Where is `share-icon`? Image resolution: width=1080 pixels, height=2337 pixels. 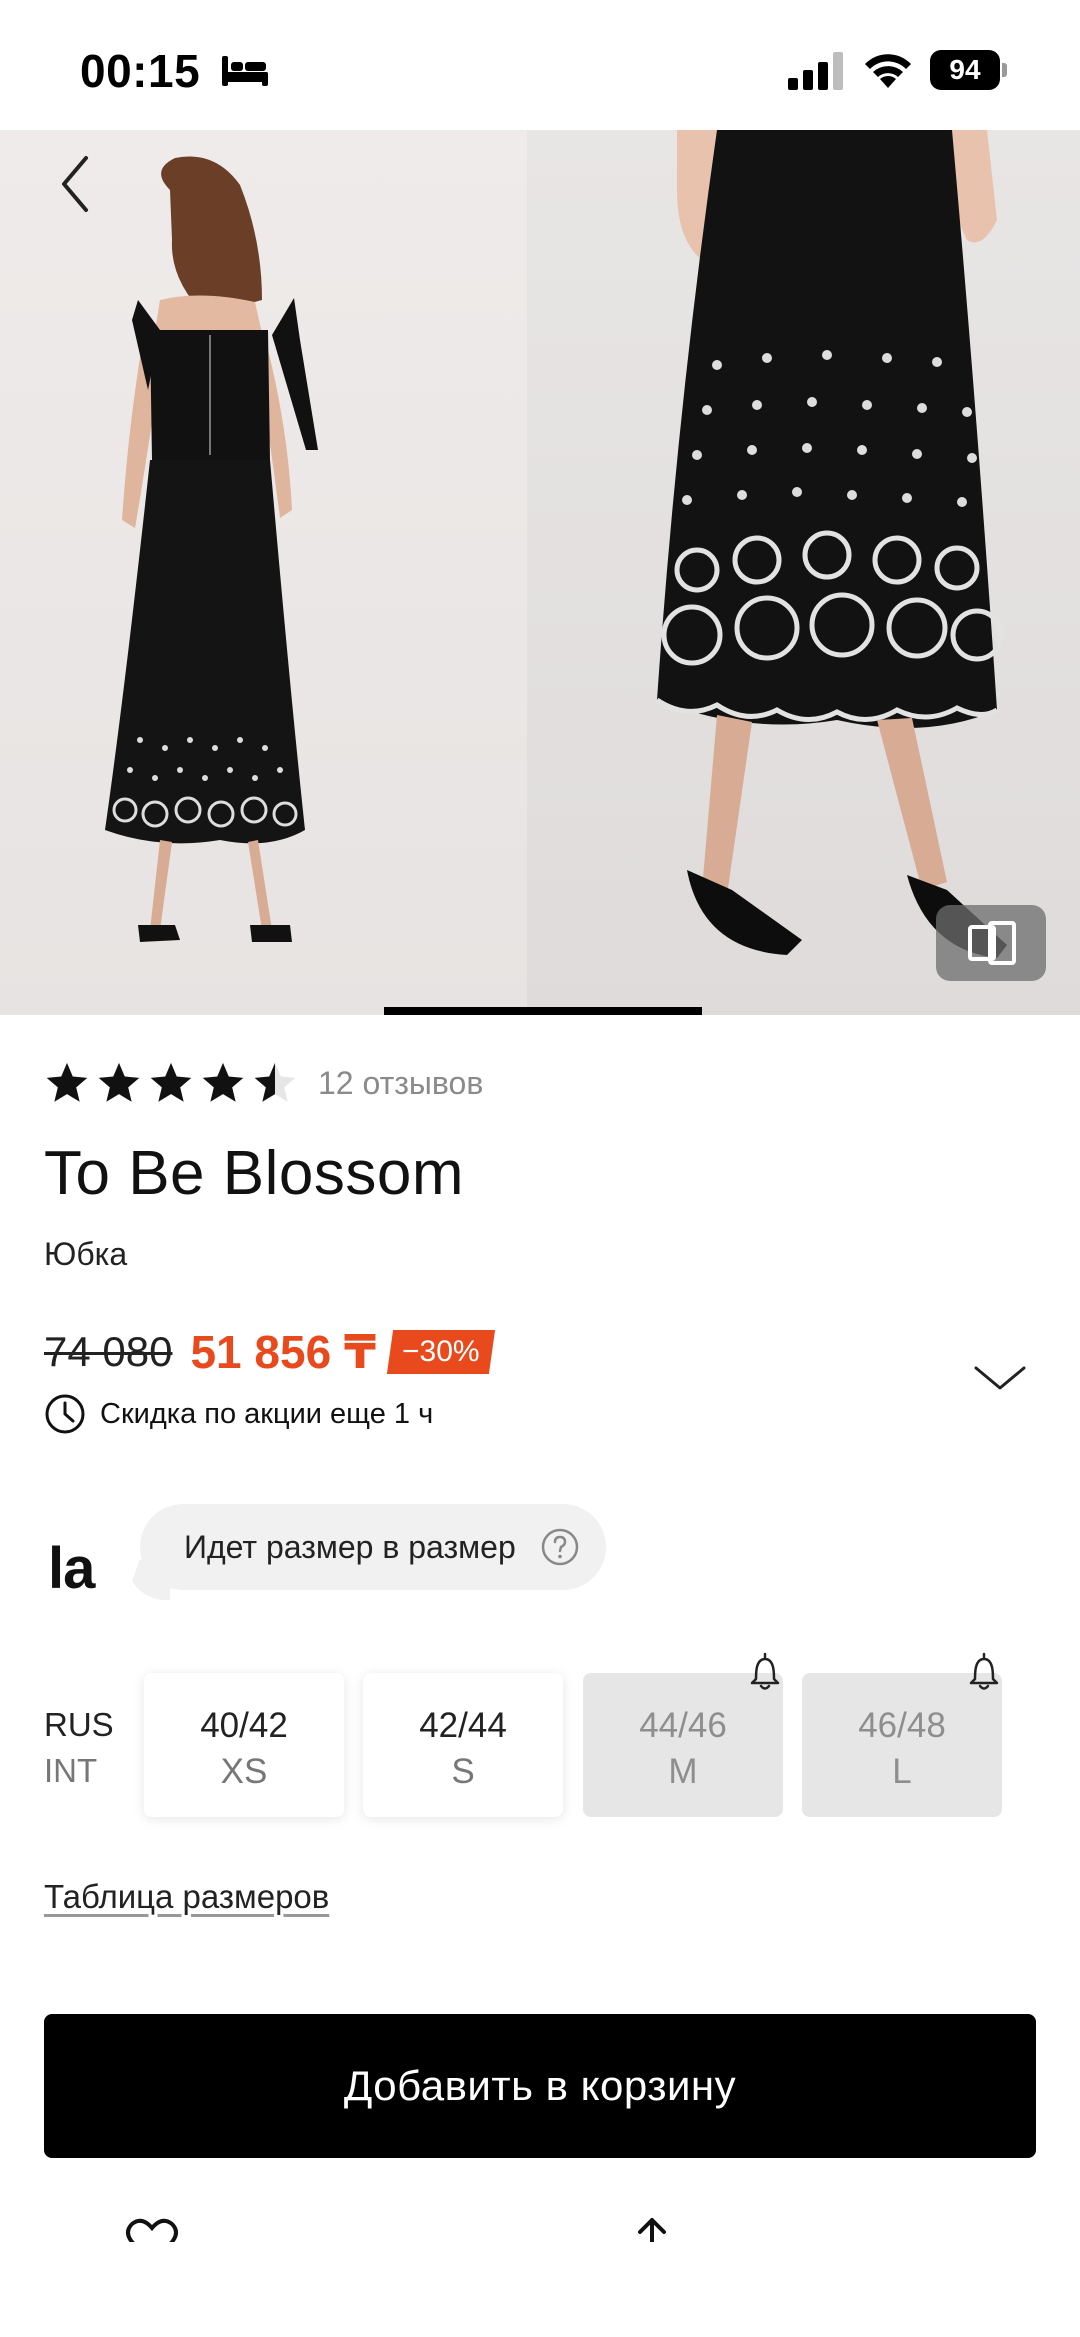 share-icon is located at coordinates (652, 2229).